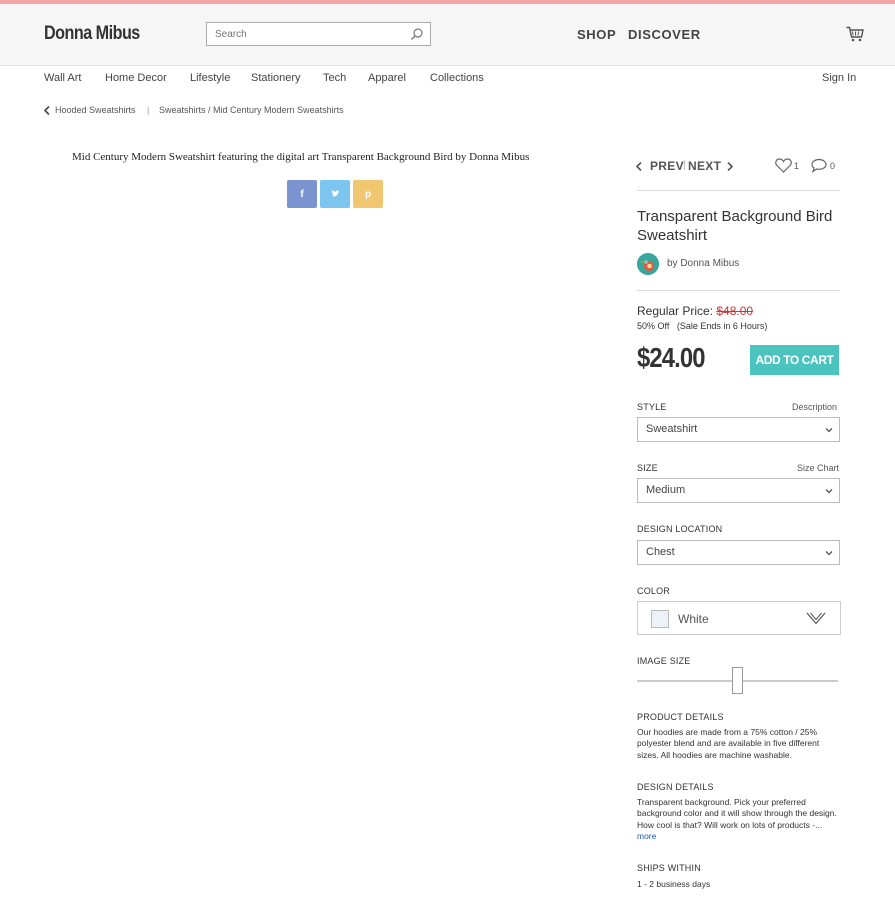  Describe the element at coordinates (833, 166) in the screenshot. I see `comments-count: 0` at that location.